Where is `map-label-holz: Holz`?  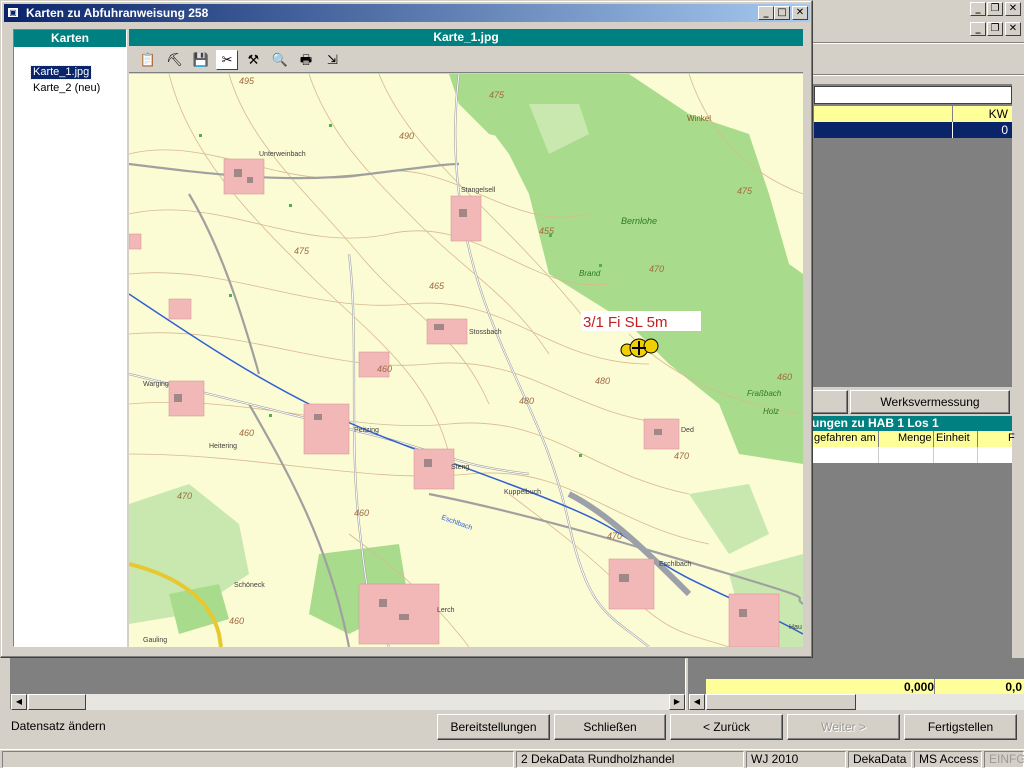 map-label-holz: Holz is located at coordinates (771, 411).